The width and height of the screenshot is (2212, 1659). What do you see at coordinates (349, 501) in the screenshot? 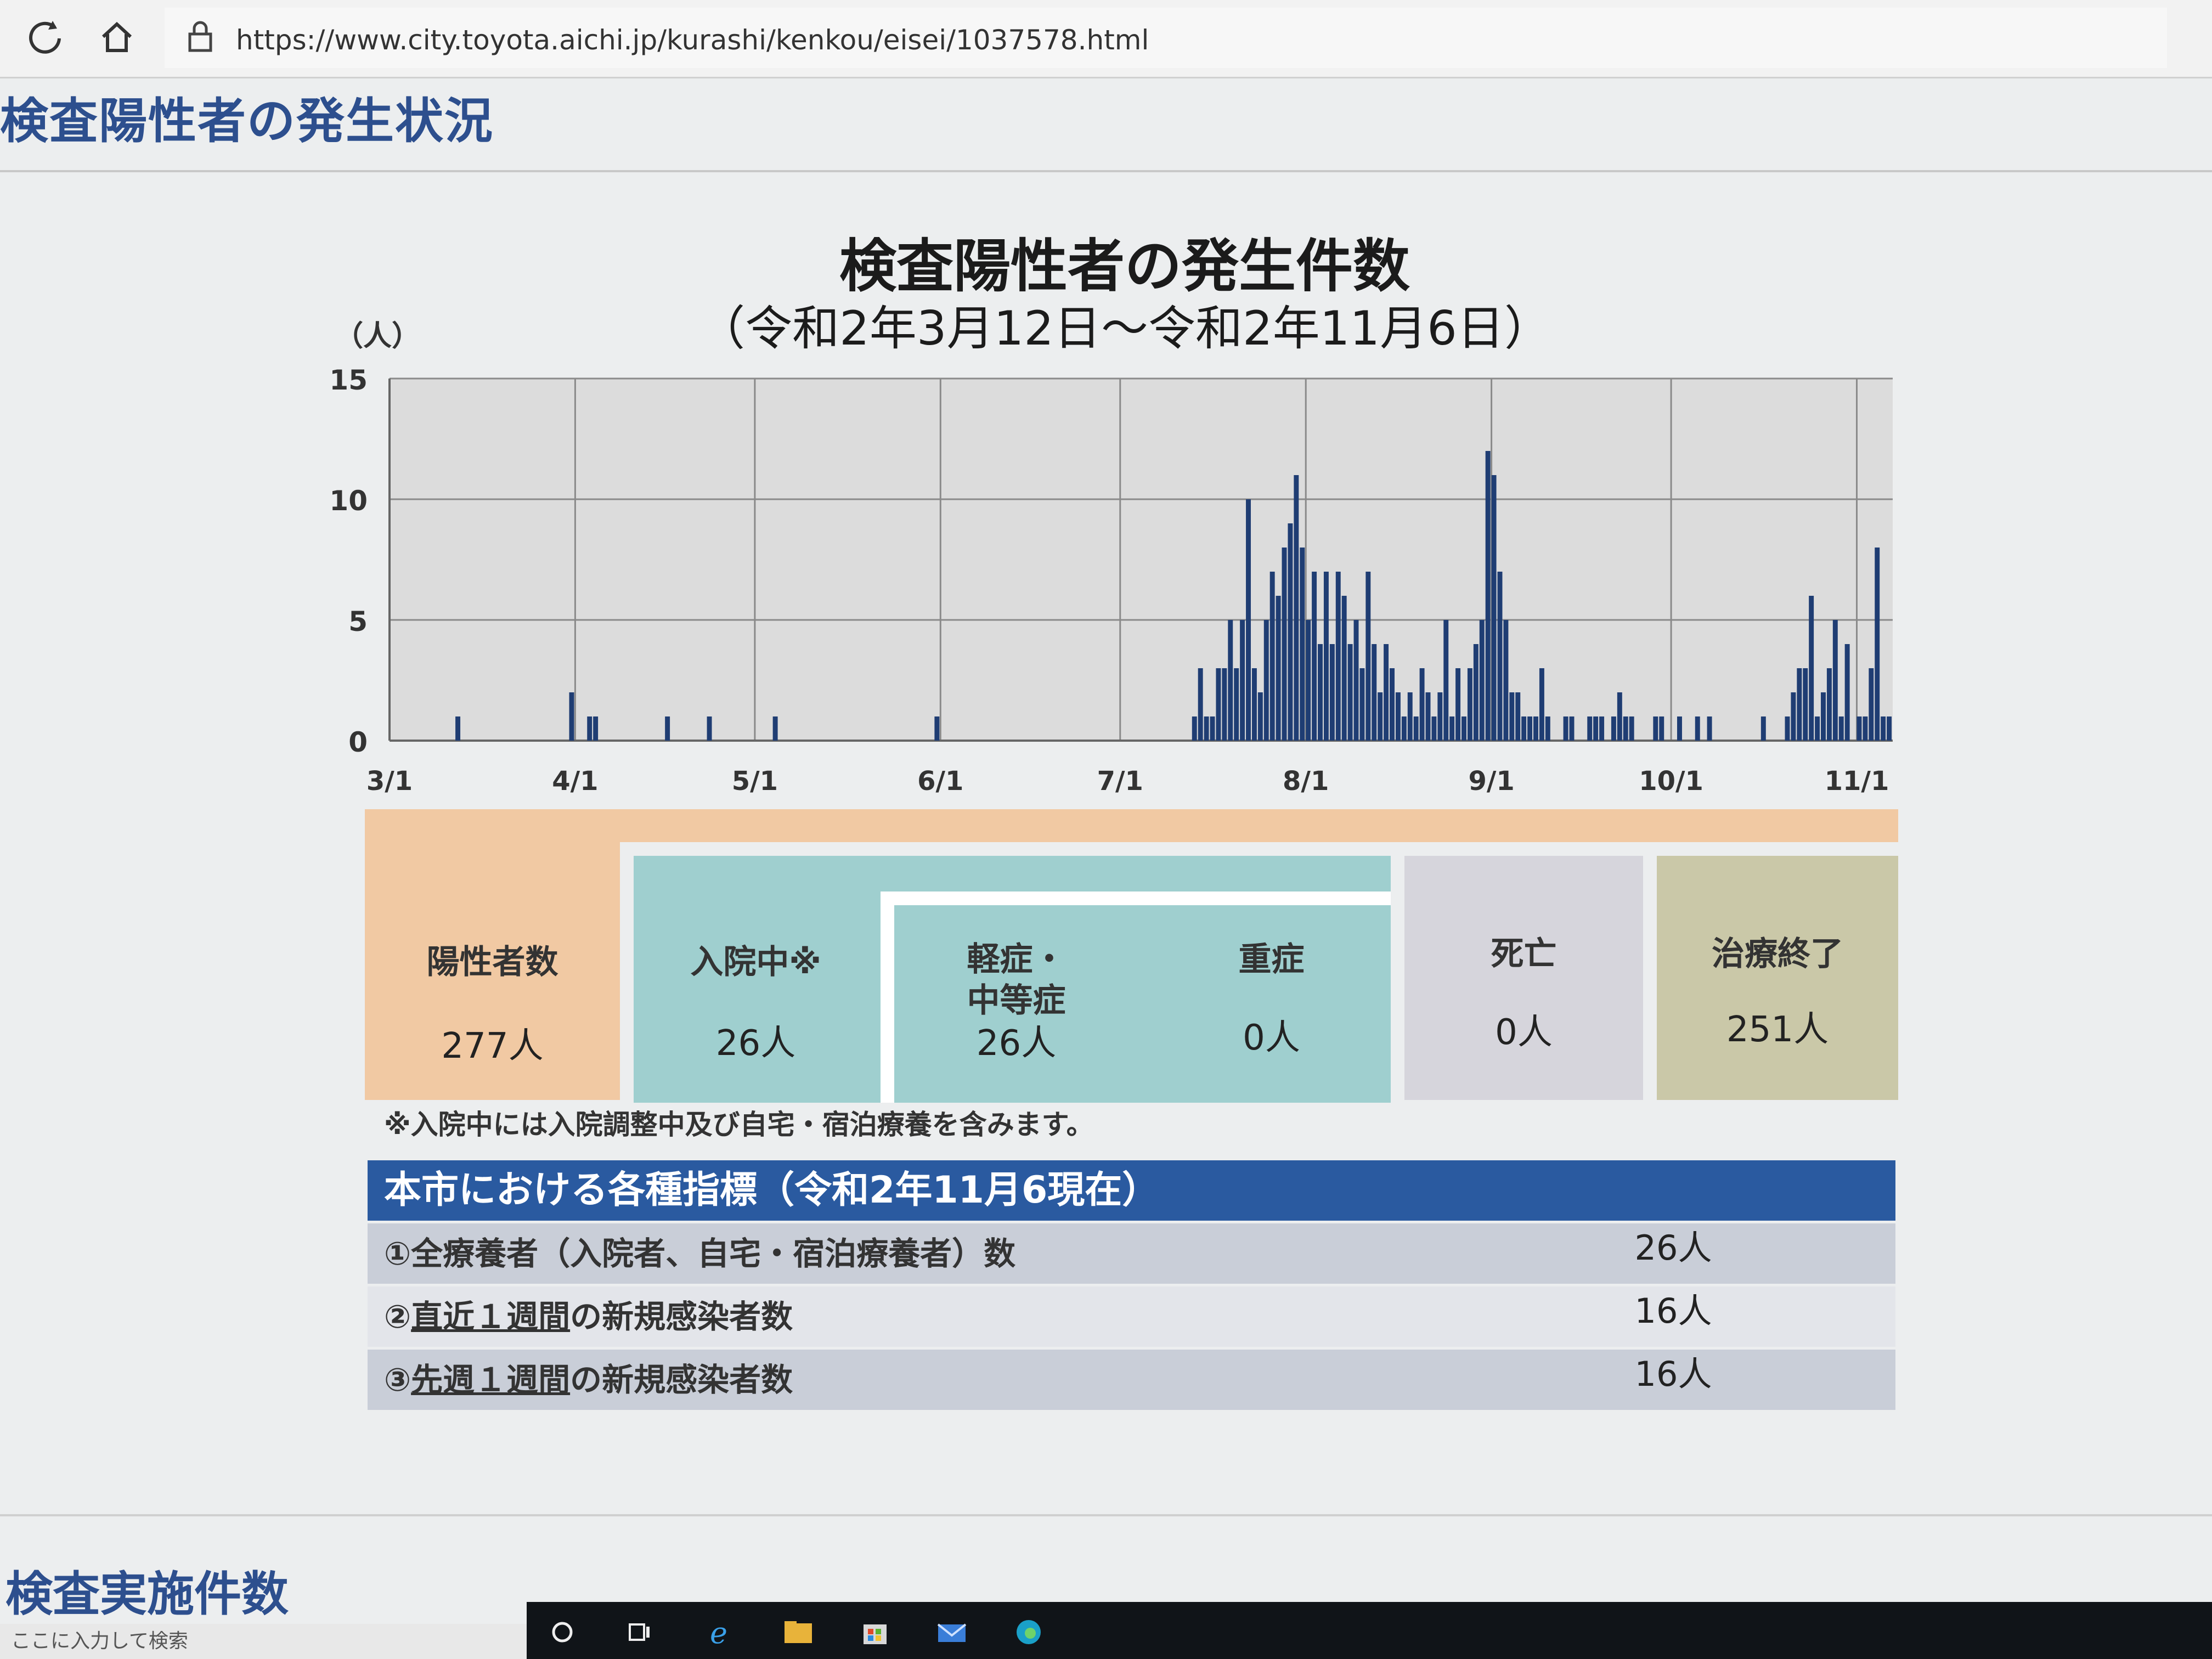
I see `y-tick-label: 10` at bounding box center [349, 501].